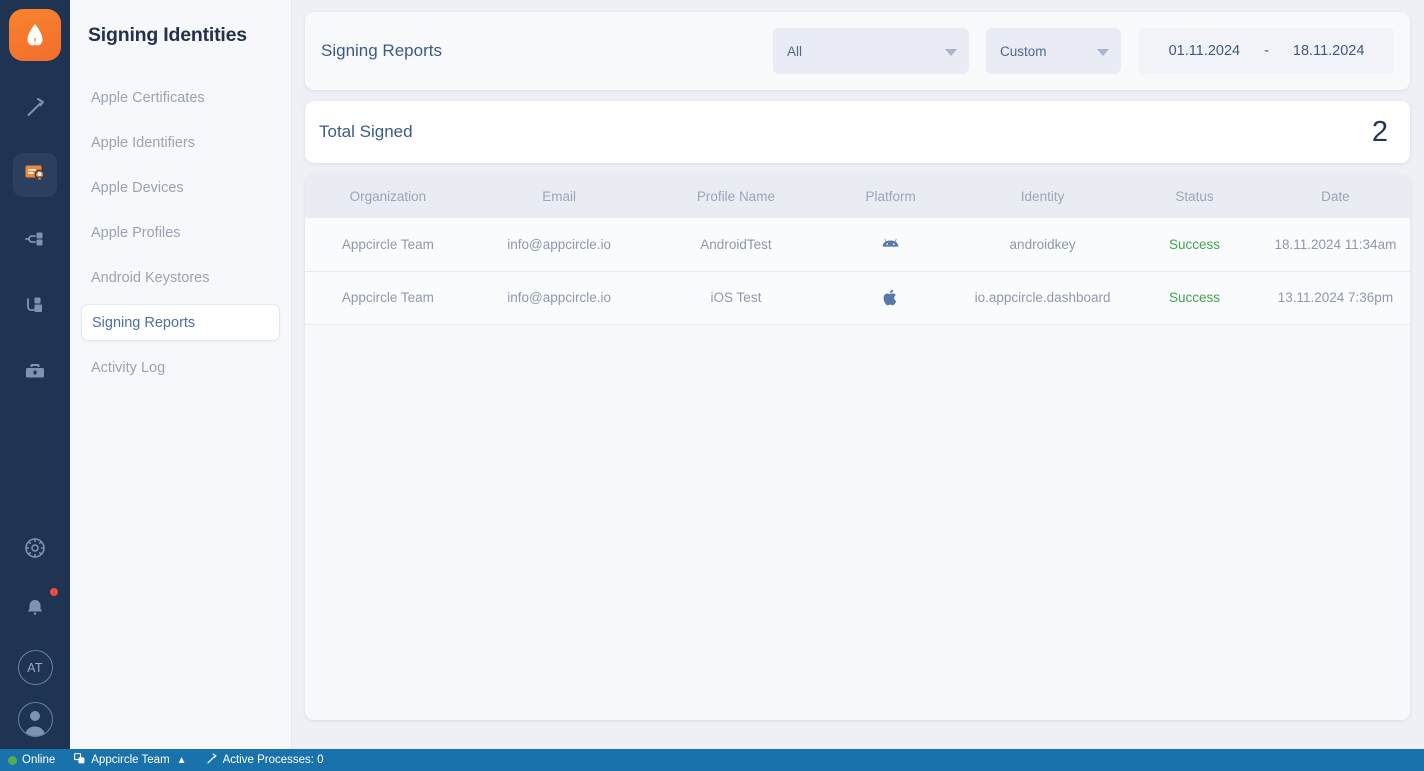 This screenshot has width=1424, height=771. I want to click on filter-all-value: All, so click(795, 51).